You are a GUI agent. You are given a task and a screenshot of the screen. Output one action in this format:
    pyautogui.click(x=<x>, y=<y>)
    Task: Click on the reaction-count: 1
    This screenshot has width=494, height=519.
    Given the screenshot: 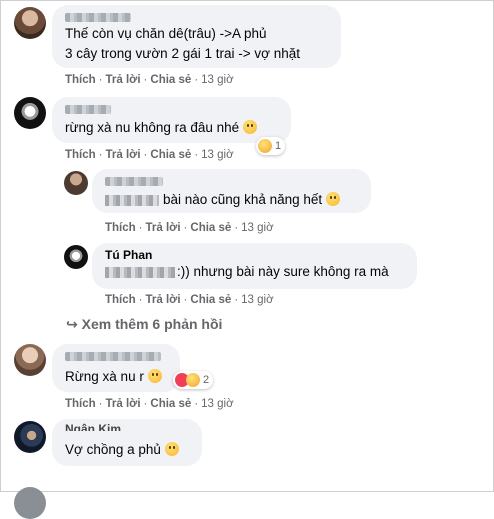 What is the action you would take?
    pyautogui.click(x=278, y=146)
    